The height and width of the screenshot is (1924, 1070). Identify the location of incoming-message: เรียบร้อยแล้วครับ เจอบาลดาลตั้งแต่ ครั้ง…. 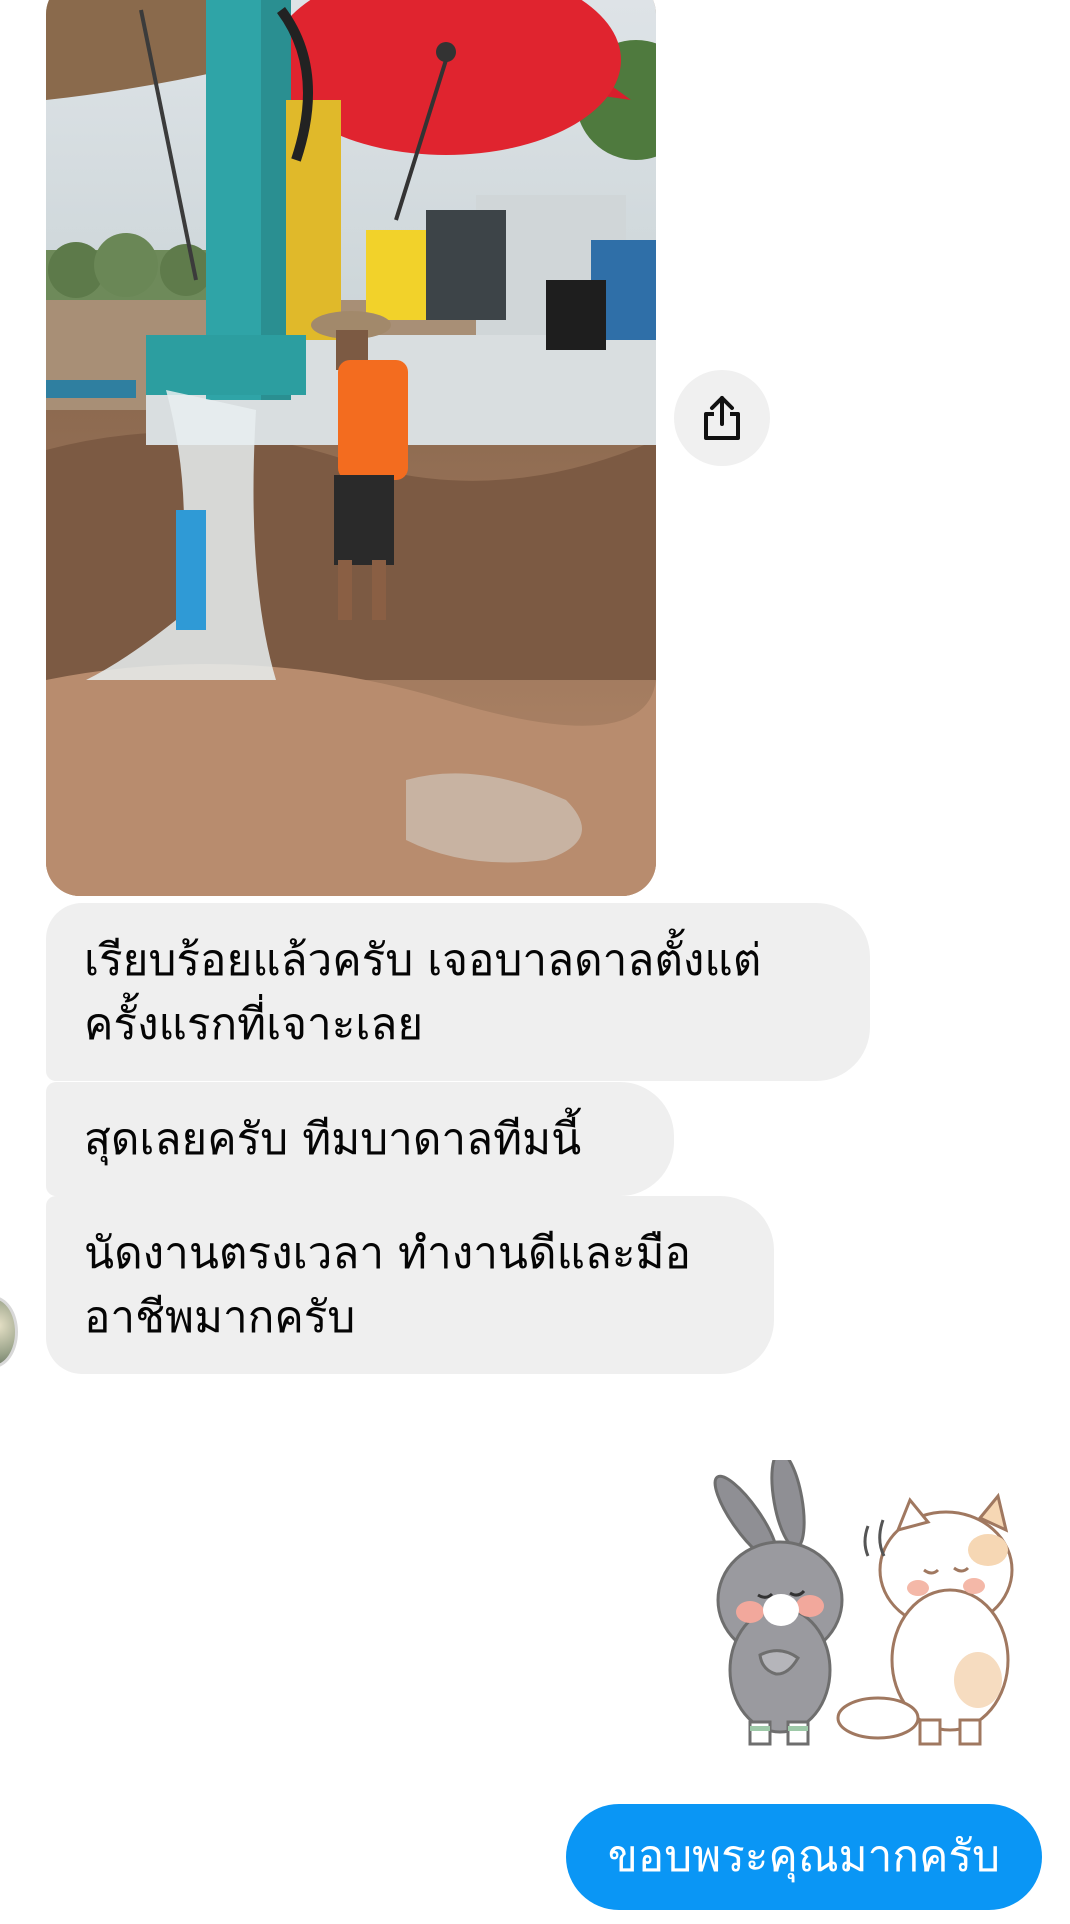
(458, 992).